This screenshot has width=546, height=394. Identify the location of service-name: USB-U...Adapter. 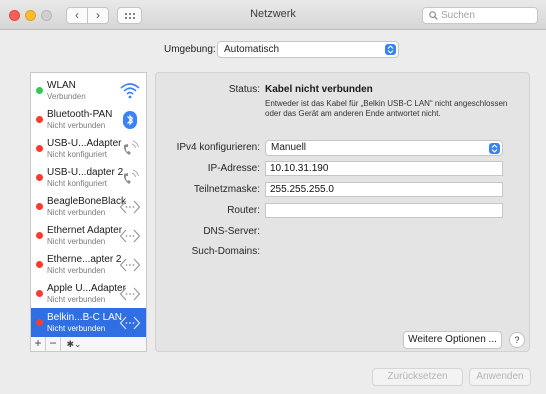
(84, 143).